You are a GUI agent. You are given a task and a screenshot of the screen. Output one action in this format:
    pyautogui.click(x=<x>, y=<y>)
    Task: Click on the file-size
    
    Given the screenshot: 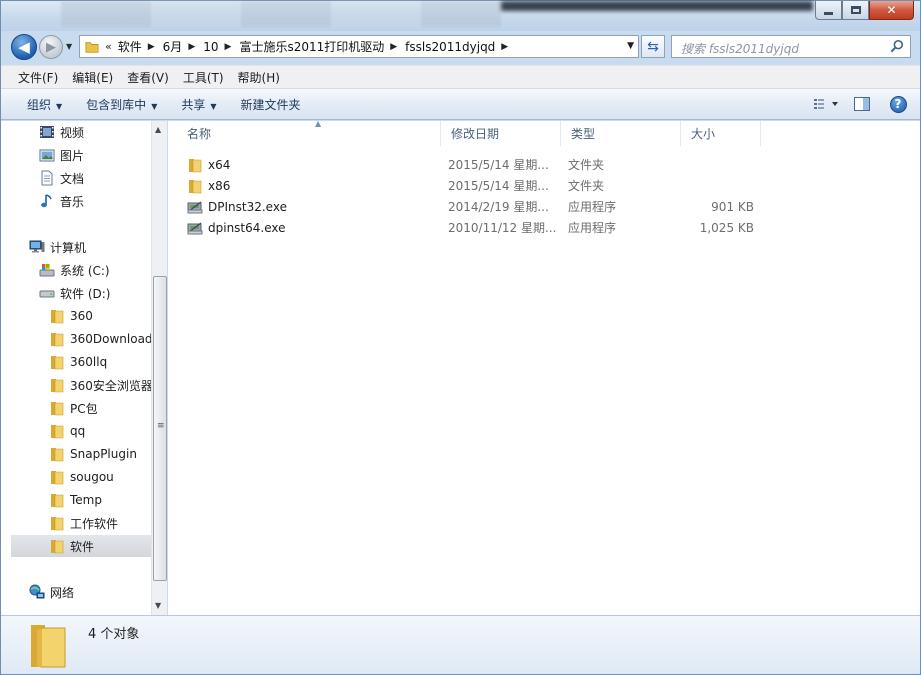 What is the action you would take?
    pyautogui.click(x=717, y=164)
    